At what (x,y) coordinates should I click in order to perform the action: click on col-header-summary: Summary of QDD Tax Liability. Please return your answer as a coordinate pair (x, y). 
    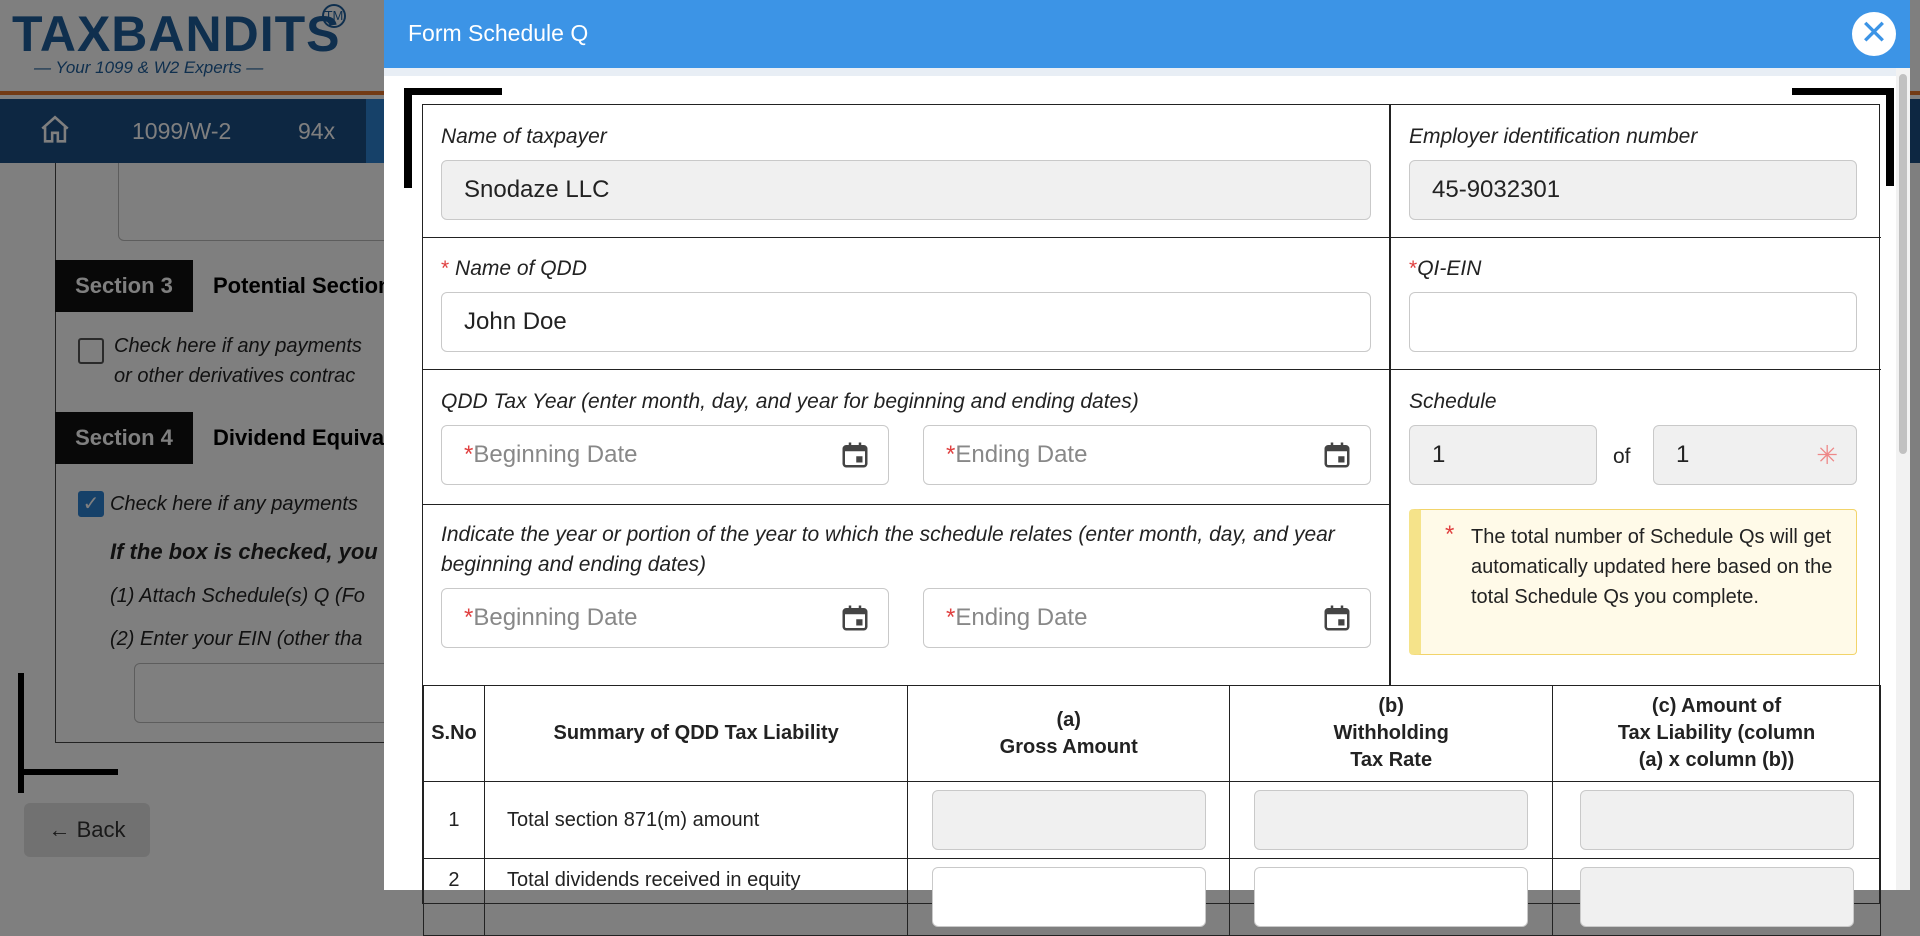
    Looking at the image, I should click on (696, 733).